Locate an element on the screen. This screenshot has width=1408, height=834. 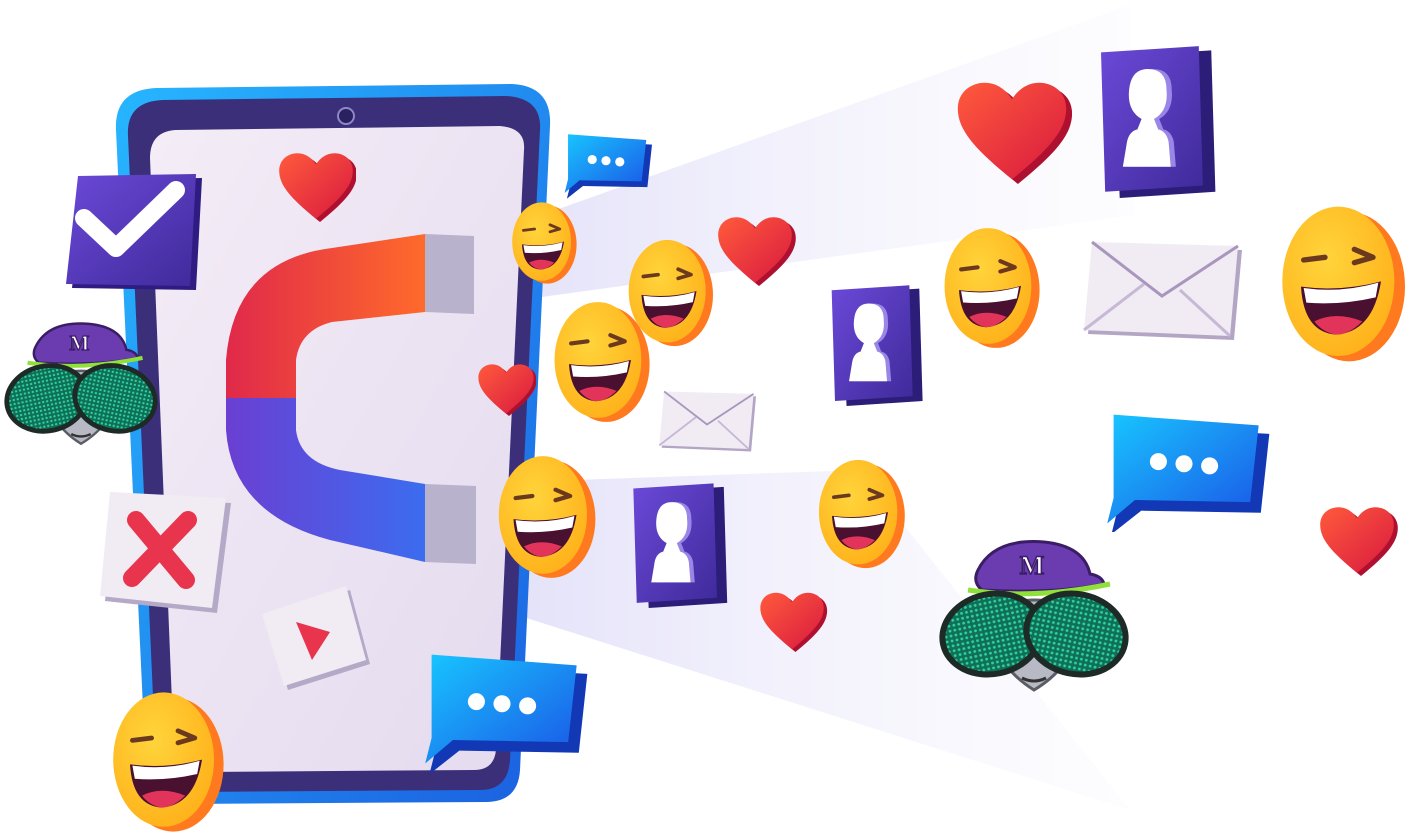
close-x-icon is located at coordinates (165, 552).